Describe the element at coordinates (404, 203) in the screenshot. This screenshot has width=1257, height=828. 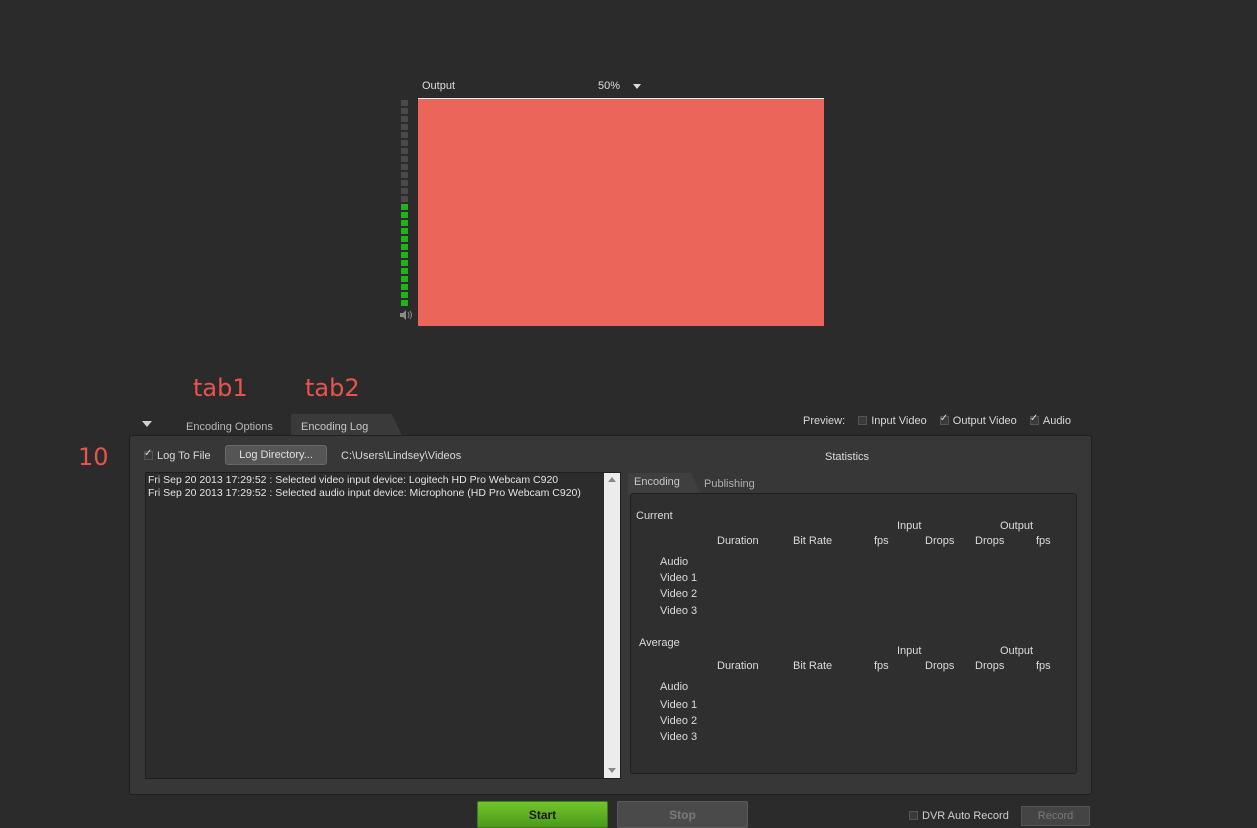
I see `audio-level-meter` at that location.